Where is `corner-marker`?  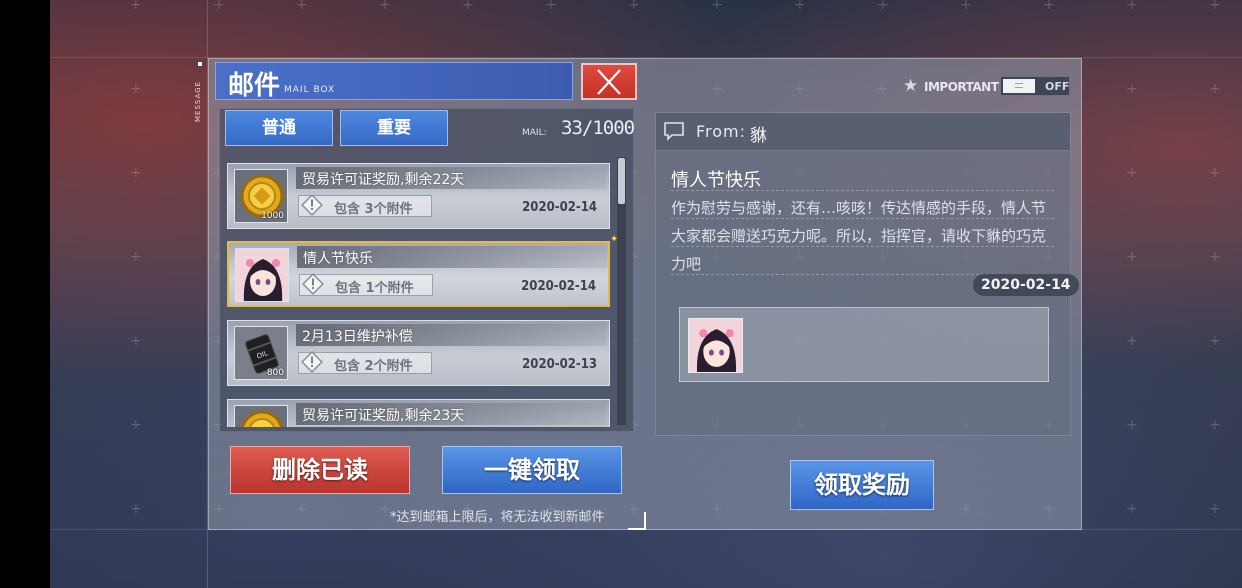 corner-marker is located at coordinates (637, 521).